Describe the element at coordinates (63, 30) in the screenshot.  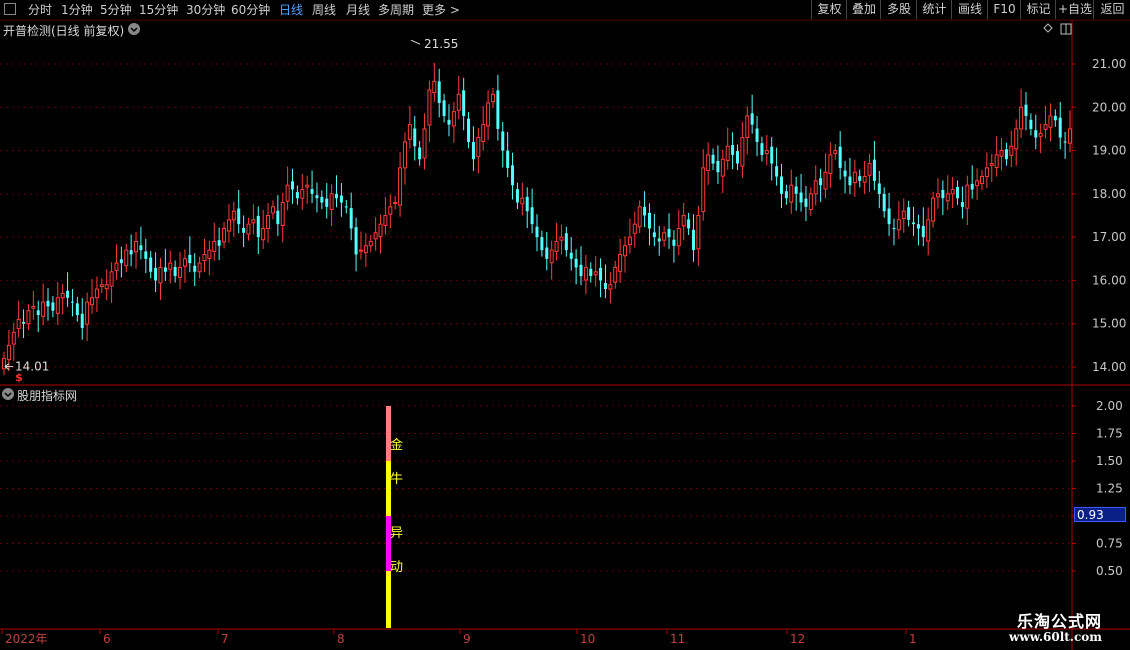
I see `main-panel-title: 开普检测(日线 前复权)` at that location.